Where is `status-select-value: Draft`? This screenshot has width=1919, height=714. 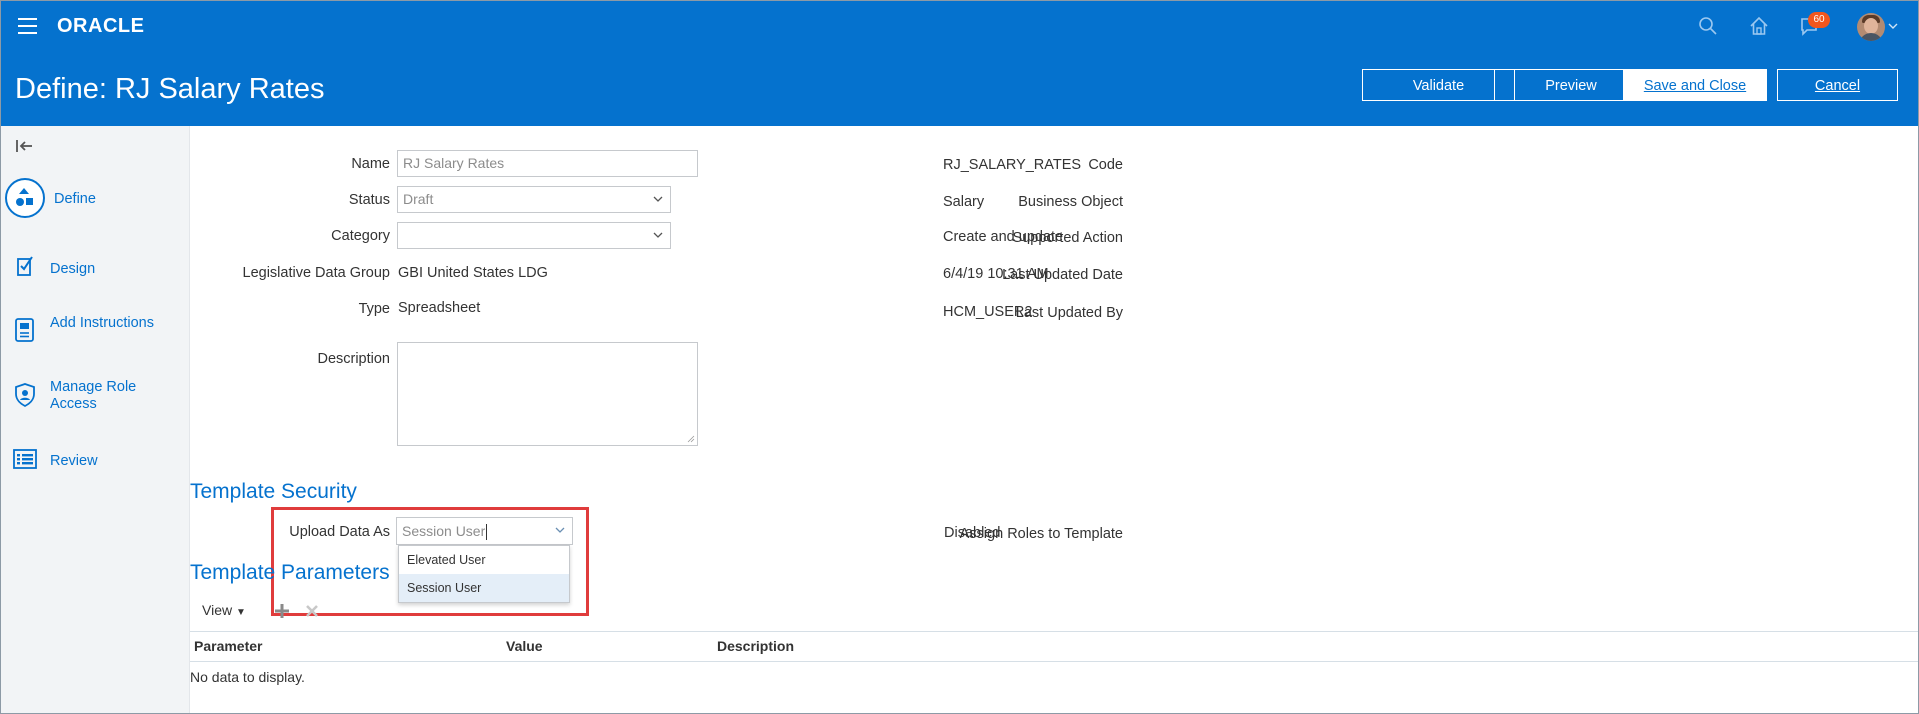
status-select-value: Draft is located at coordinates (418, 199).